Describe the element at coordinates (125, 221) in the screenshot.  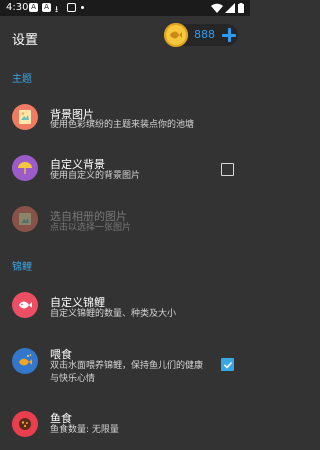
I see `setting-album-image: 选自相册的图片 点击以选择一张图片` at that location.